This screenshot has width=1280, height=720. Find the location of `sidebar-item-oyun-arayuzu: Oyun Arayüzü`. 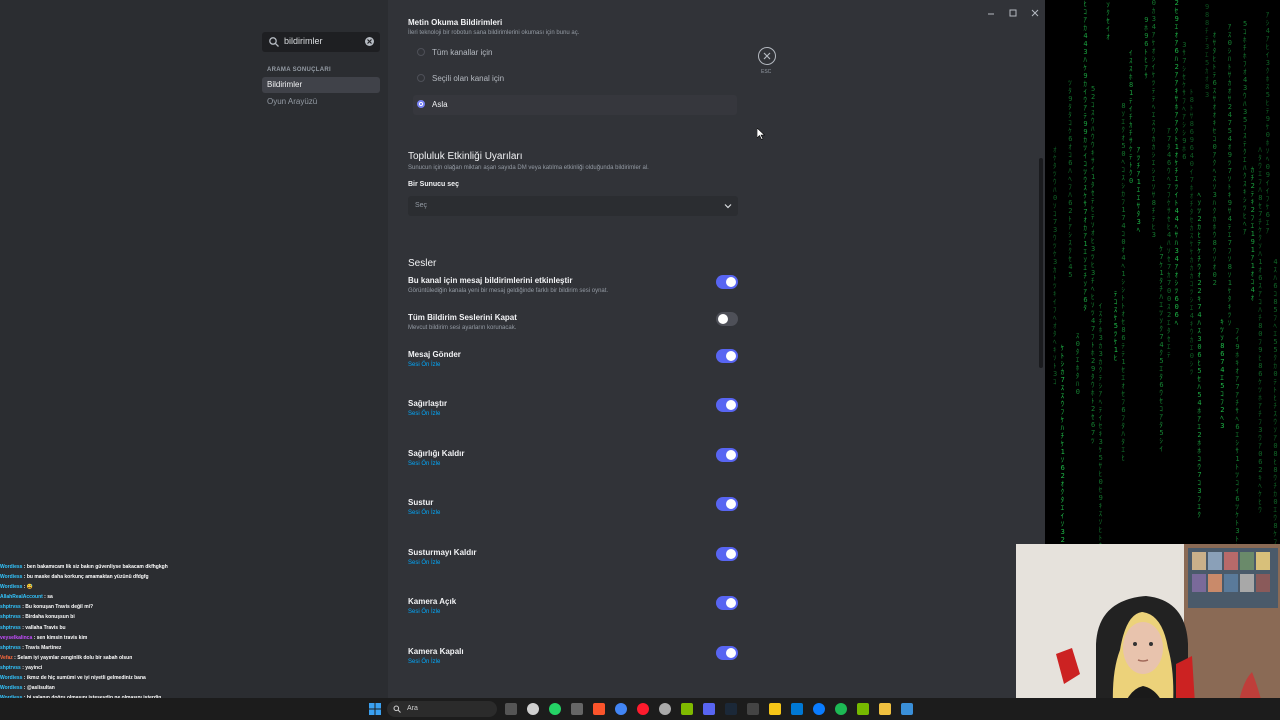

sidebar-item-oyun-arayuzu: Oyun Arayüzü is located at coordinates (321, 102).